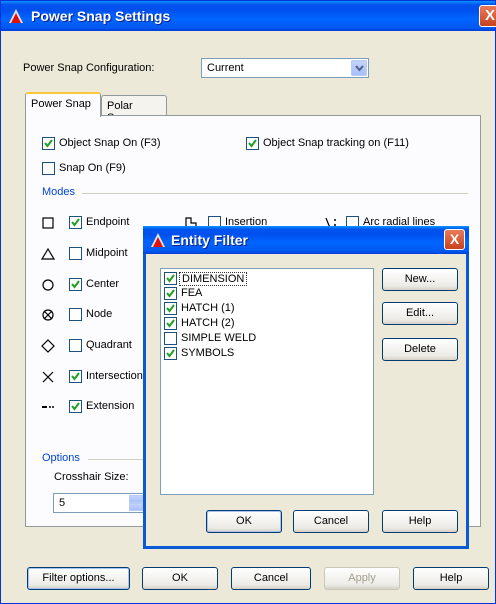 The image size is (496, 604). I want to click on quadrant-diamond-icon, so click(48, 346).